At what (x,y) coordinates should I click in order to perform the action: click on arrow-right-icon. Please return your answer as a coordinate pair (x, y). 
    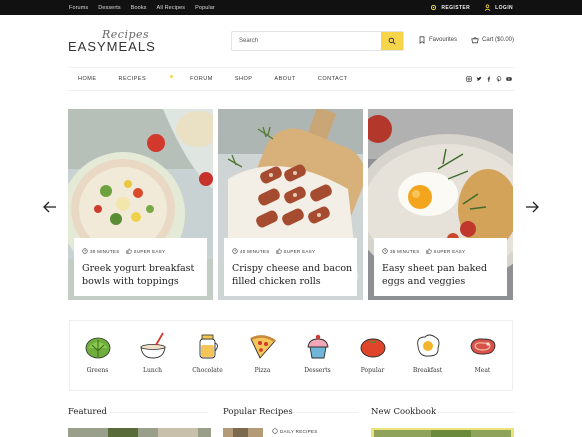
    Looking at the image, I should click on (532, 207).